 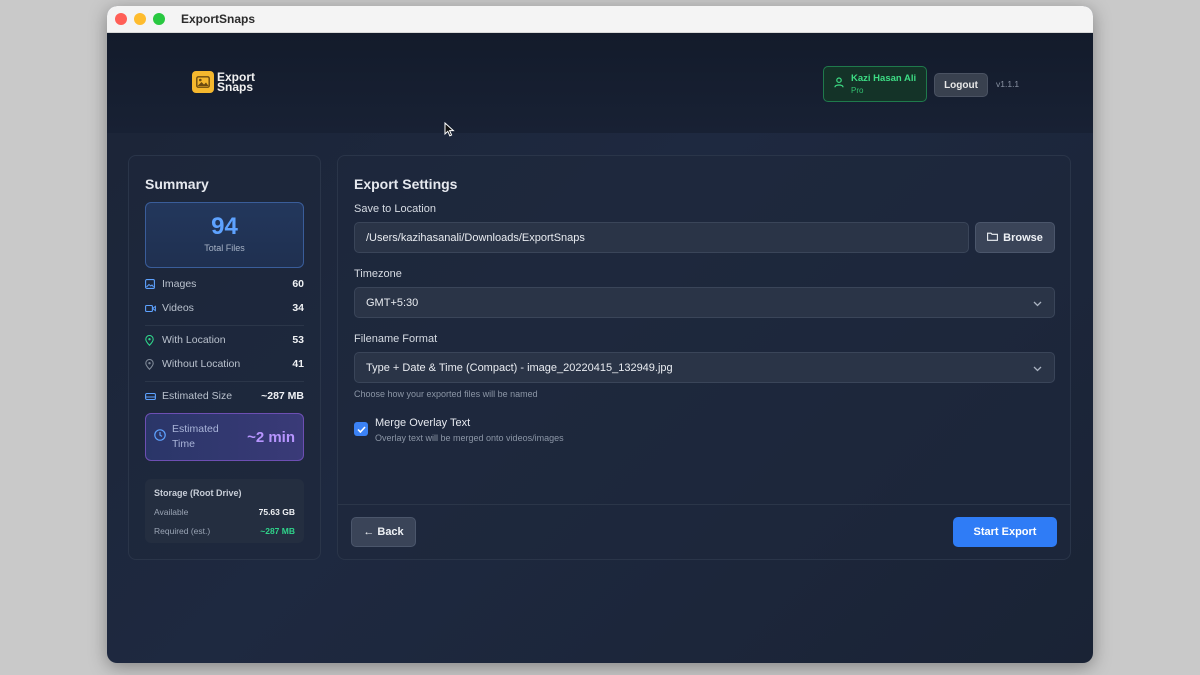 I want to click on version-label: v1.1.1, so click(x=1008, y=84).